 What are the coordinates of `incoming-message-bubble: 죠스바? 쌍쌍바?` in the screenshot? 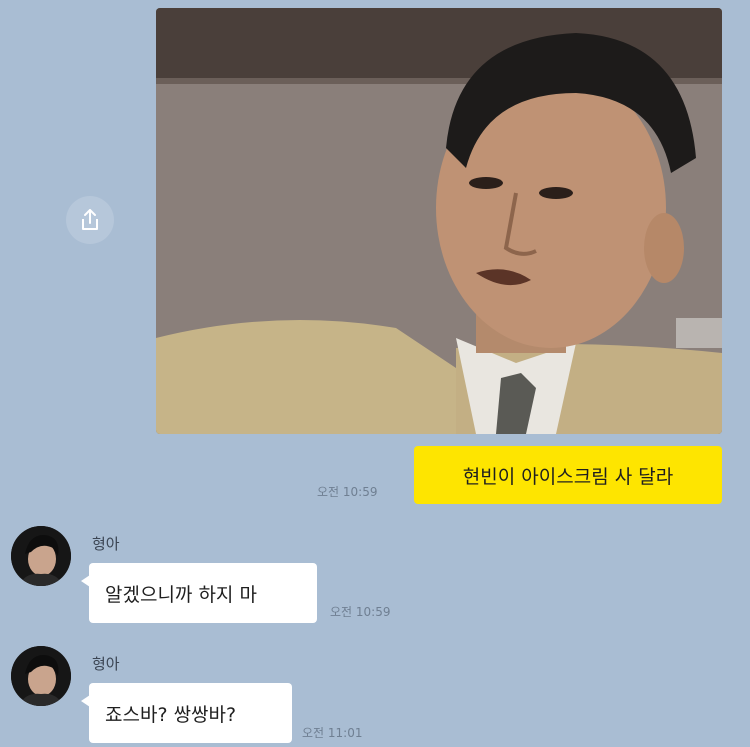 It's located at (186, 713).